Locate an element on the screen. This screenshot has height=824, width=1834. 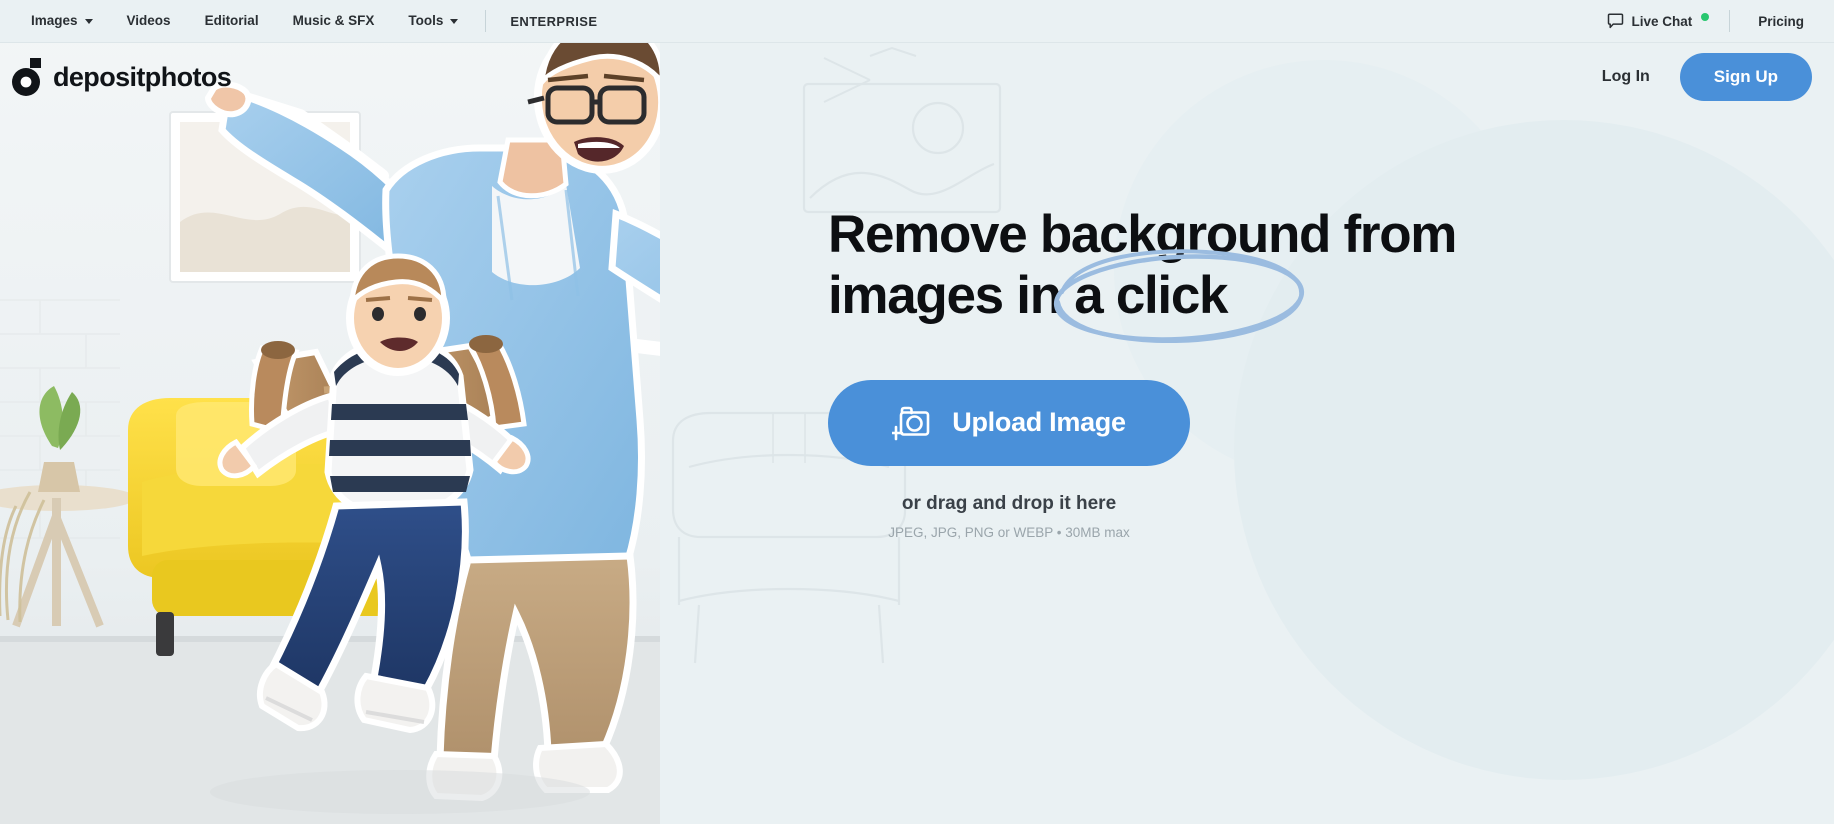
nav-item-enterprise: ENTERPRISE is located at coordinates (553, 21).